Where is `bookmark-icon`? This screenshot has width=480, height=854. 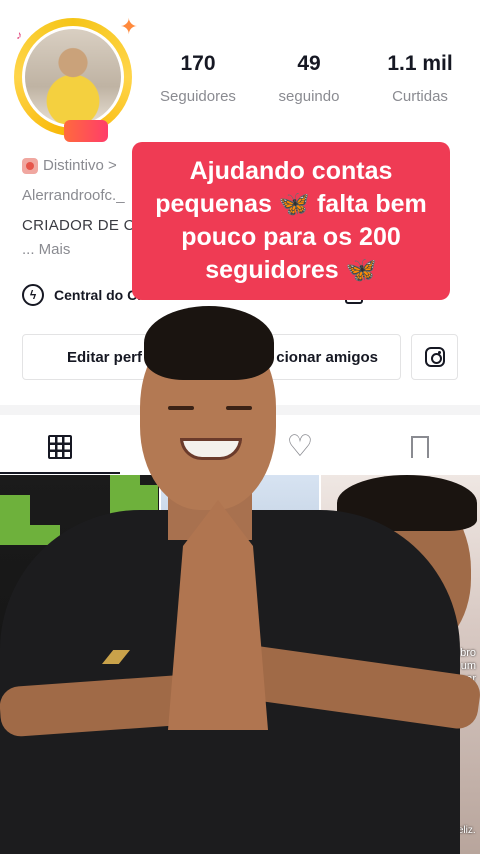
bookmark-icon is located at coordinates (419, 450).